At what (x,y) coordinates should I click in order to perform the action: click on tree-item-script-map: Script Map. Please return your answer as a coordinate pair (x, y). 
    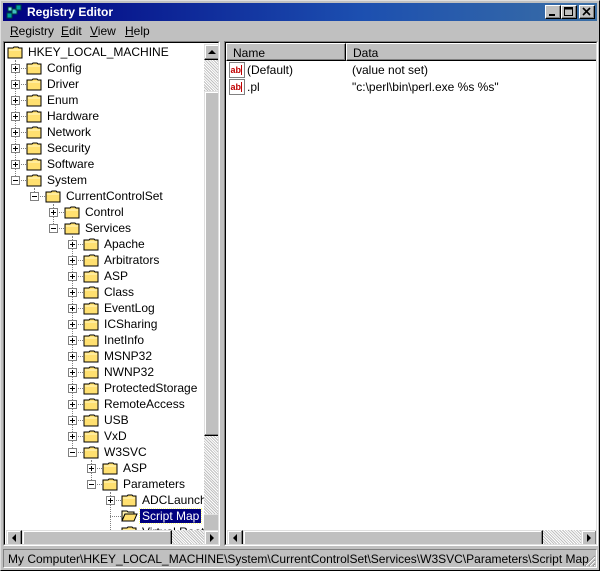
    Looking at the image, I should click on (104, 516).